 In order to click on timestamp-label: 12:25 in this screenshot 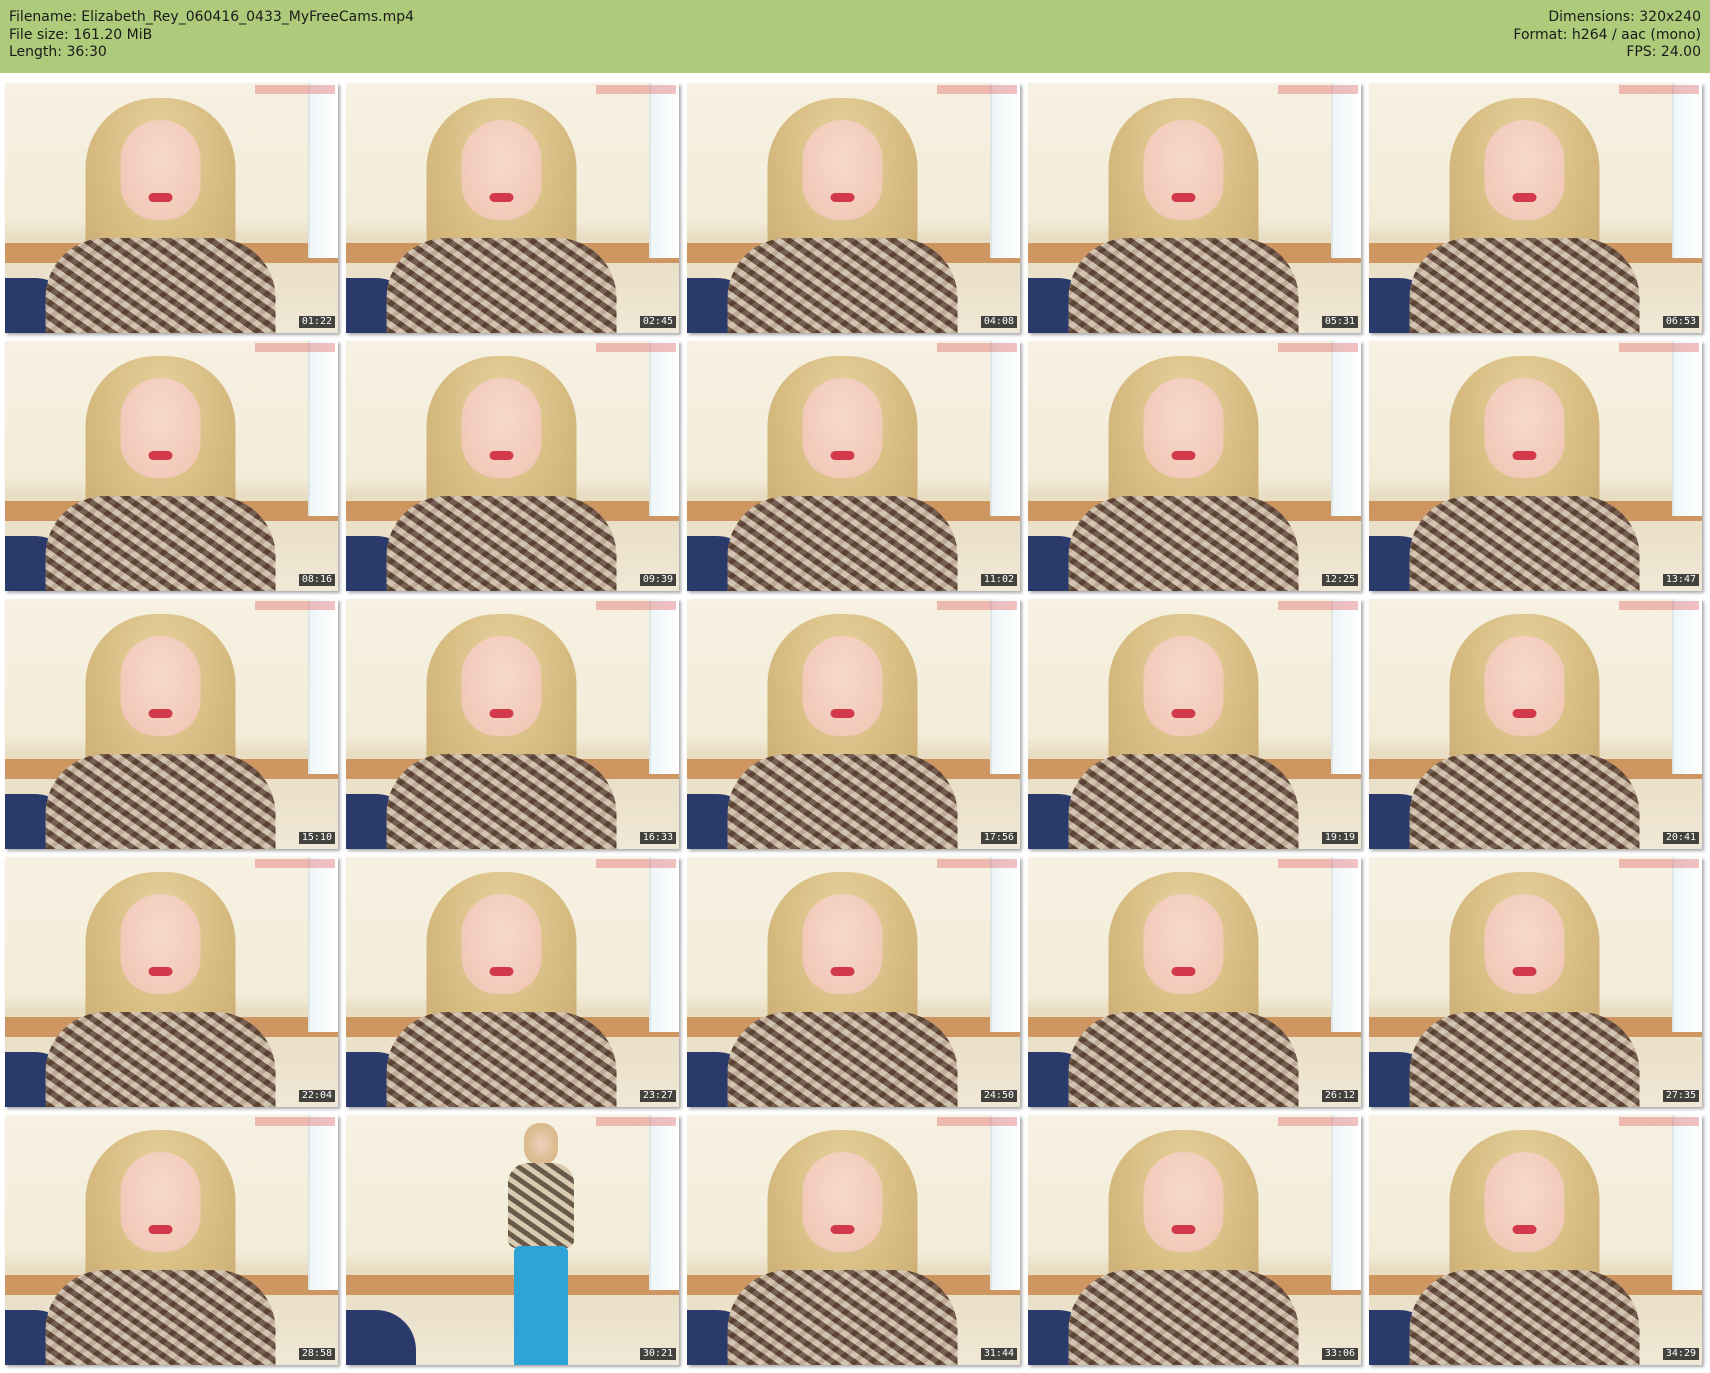, I will do `click(1339, 580)`.